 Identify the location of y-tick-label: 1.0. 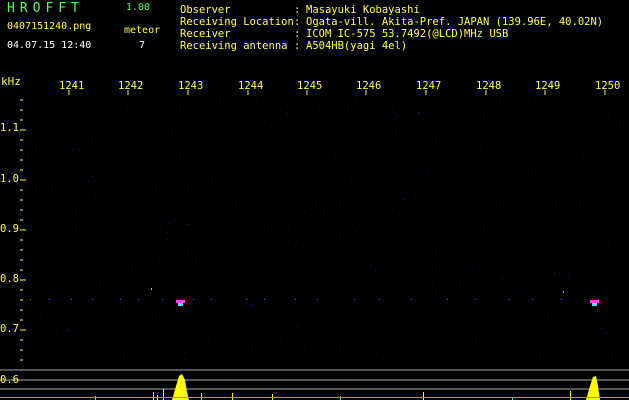
(9, 179).